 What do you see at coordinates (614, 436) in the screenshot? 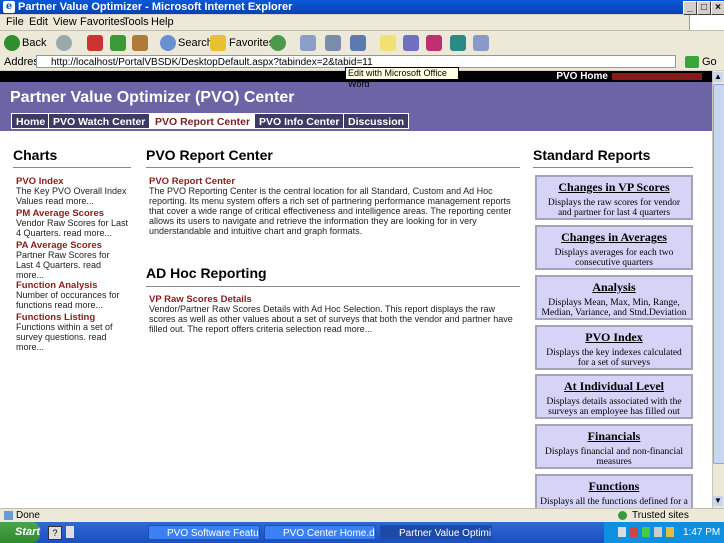
I see `report-box-title: Financials` at bounding box center [614, 436].